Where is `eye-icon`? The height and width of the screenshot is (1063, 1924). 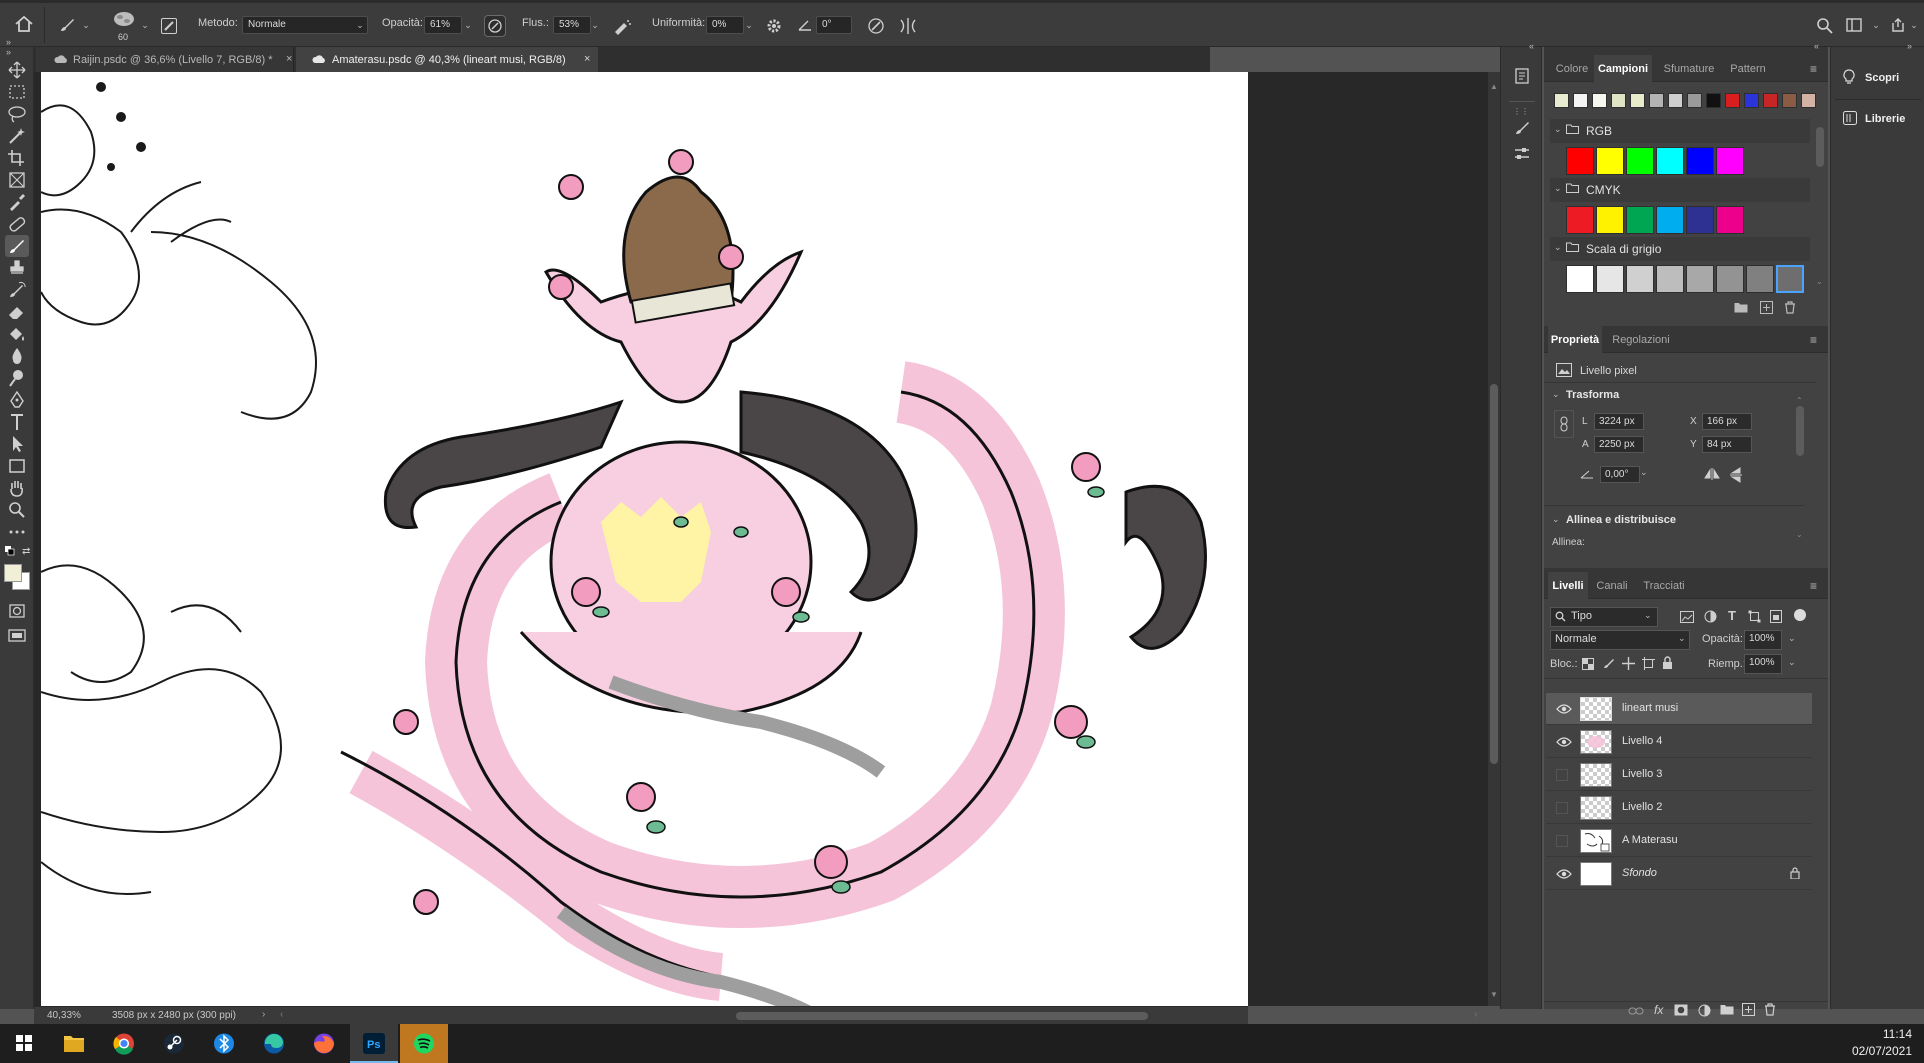 eye-icon is located at coordinates (1564, 742).